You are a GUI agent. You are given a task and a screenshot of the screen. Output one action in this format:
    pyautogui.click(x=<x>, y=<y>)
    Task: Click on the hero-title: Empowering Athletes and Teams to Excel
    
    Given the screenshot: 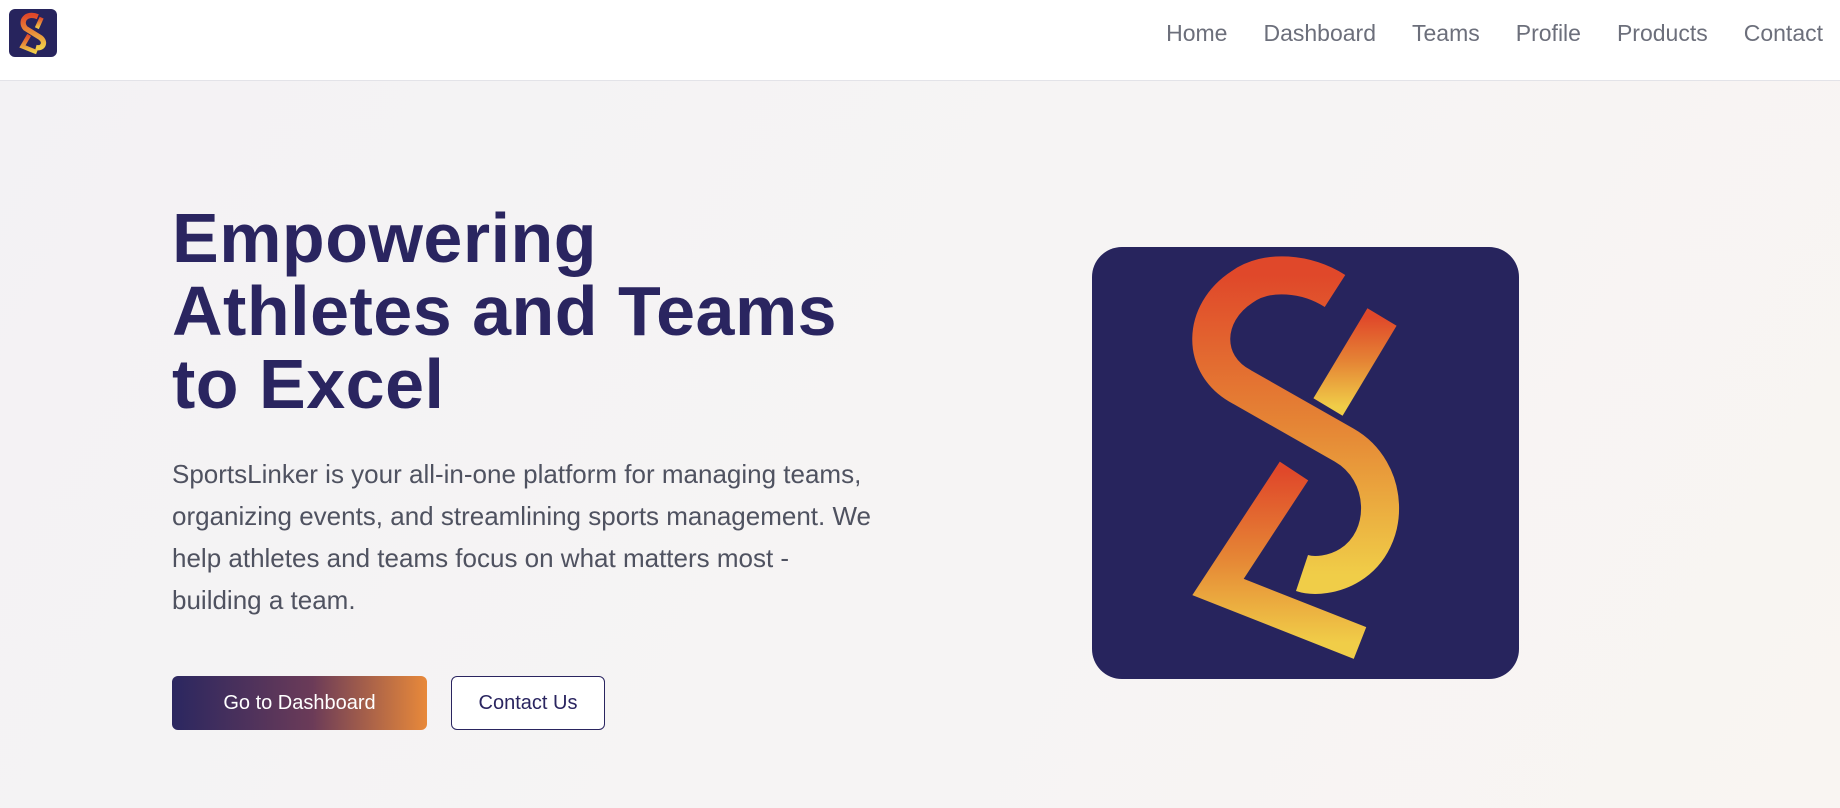 What is the action you would take?
    pyautogui.click(x=505, y=311)
    